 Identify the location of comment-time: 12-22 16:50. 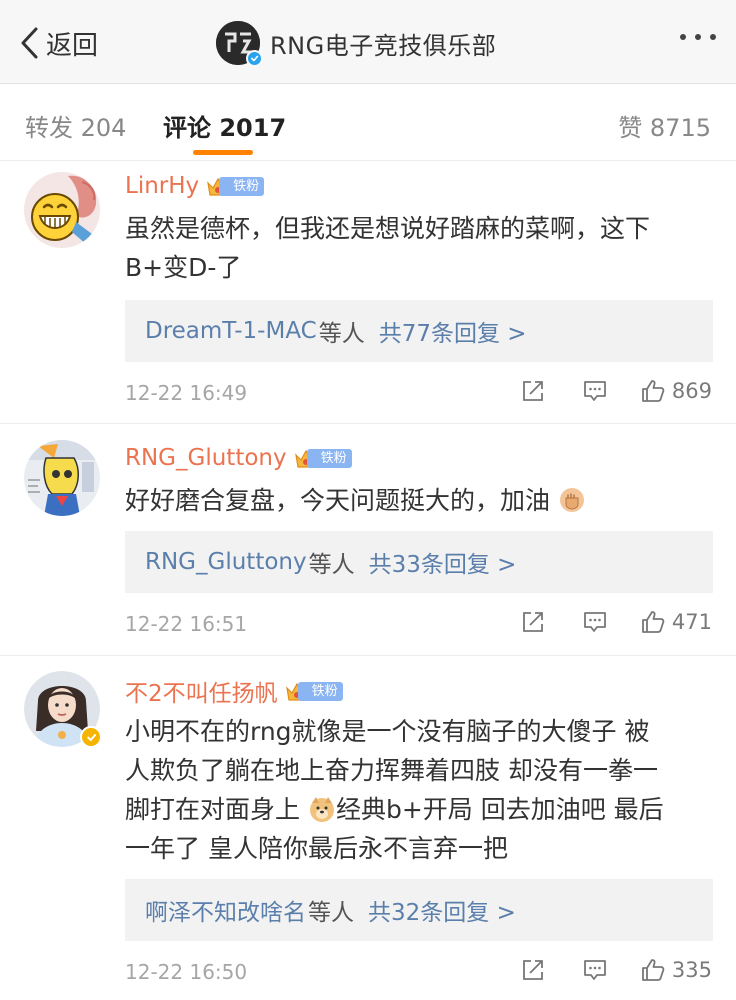
(186, 972).